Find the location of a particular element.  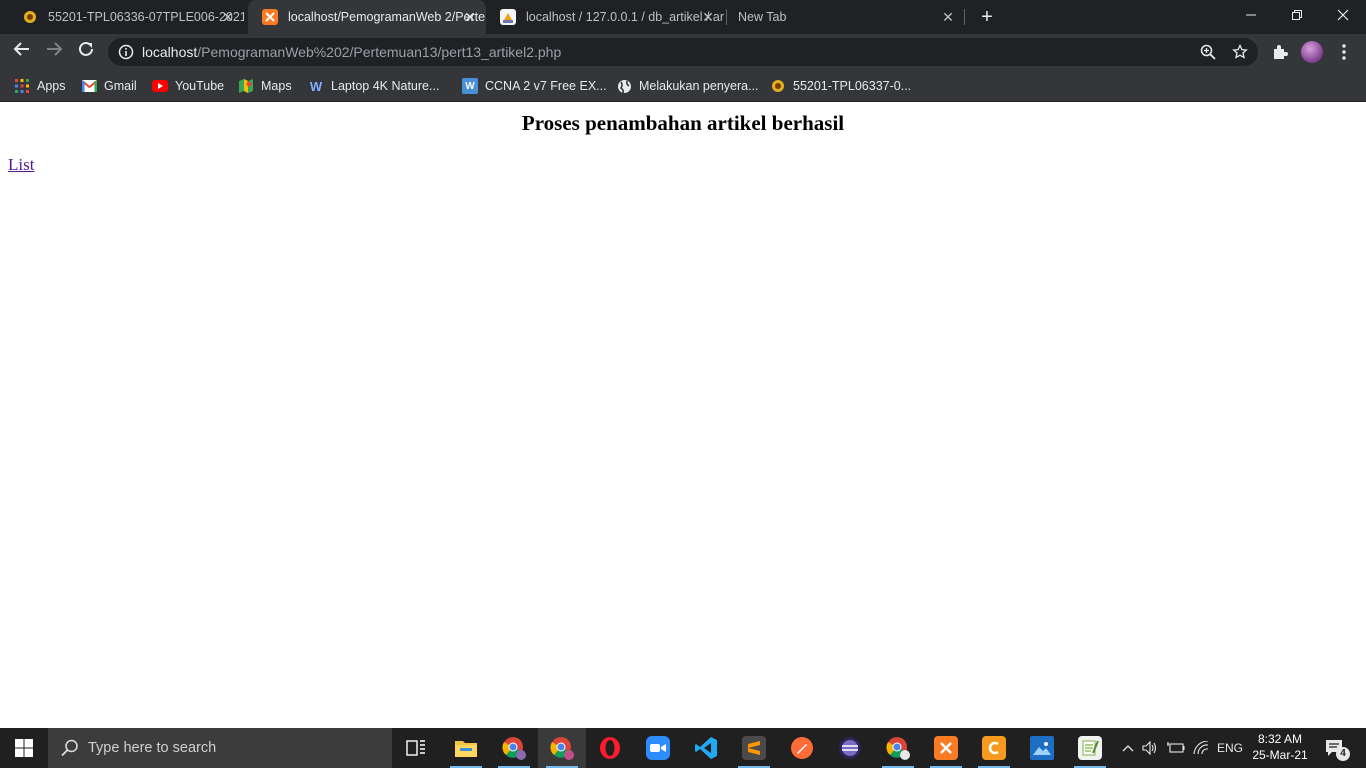

taskbar-clock: 8:32 AM 25-Mar-21 is located at coordinates (1280, 747).